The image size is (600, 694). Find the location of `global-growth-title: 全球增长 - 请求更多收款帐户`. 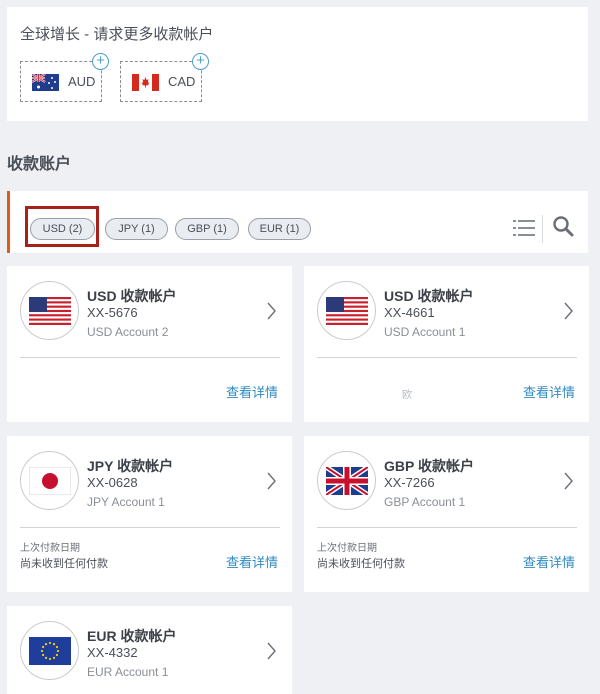

global-growth-title: 全球增长 - 请求更多收款帐户 is located at coordinates (117, 34).